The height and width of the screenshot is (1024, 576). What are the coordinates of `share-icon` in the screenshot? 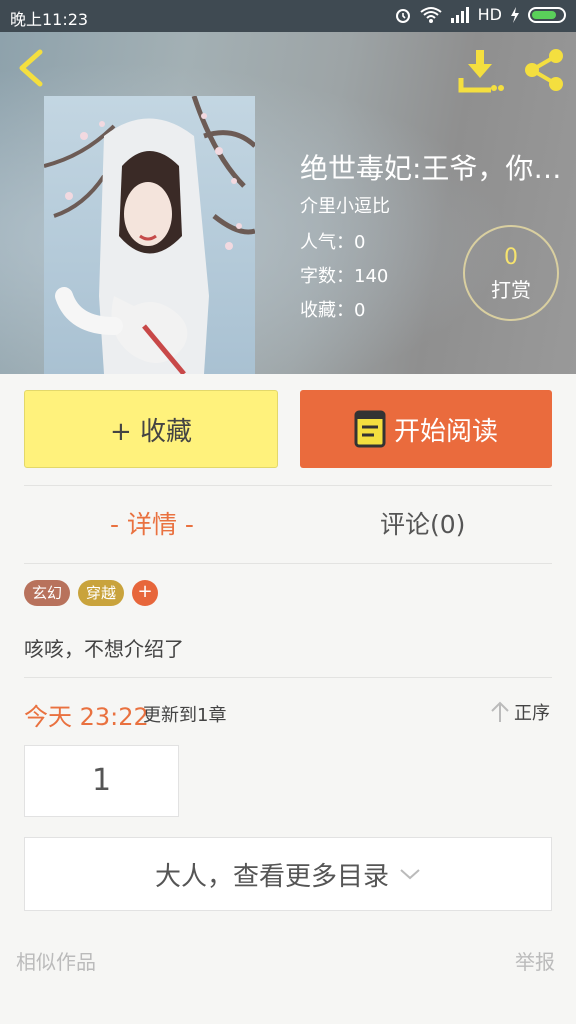 It's located at (544, 70).